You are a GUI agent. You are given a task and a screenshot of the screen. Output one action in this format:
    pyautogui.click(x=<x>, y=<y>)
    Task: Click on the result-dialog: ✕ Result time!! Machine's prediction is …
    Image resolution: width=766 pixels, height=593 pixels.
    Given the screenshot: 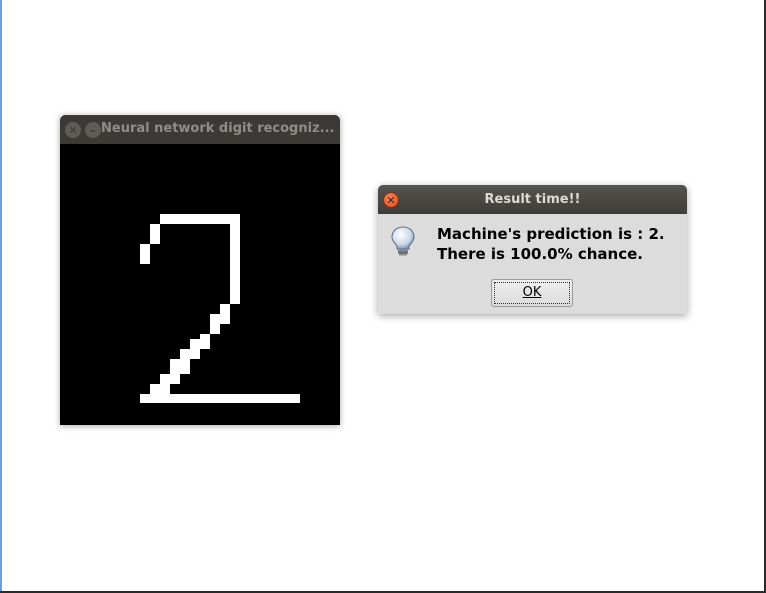 What is the action you would take?
    pyautogui.click(x=532, y=249)
    